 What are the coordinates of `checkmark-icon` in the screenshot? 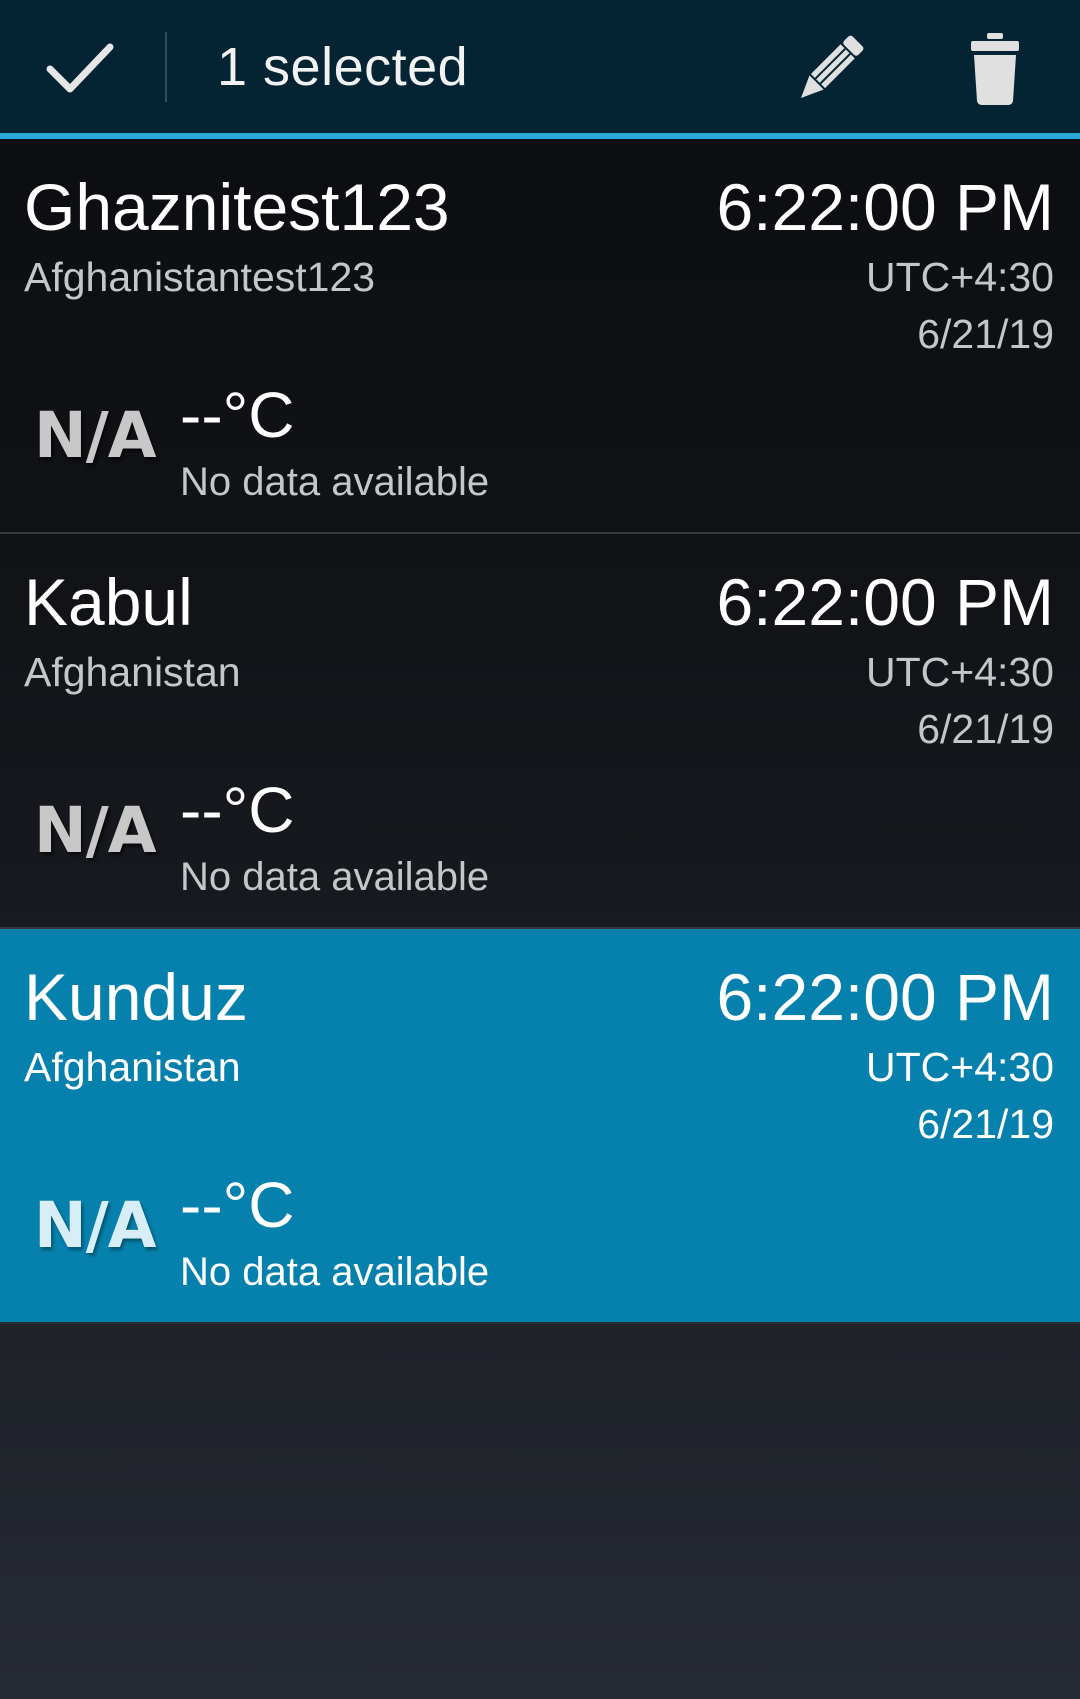 It's located at (80, 67).